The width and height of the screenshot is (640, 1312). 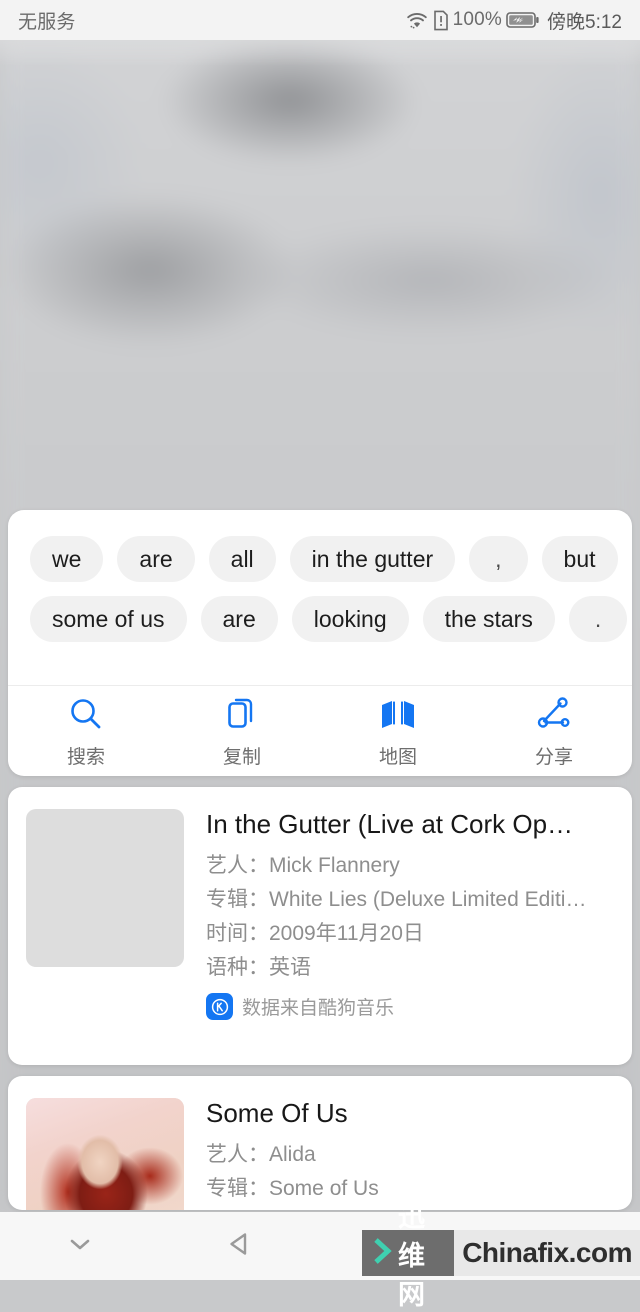 What do you see at coordinates (584, 22) in the screenshot?
I see `clock-label: 傍晚5:12` at bounding box center [584, 22].